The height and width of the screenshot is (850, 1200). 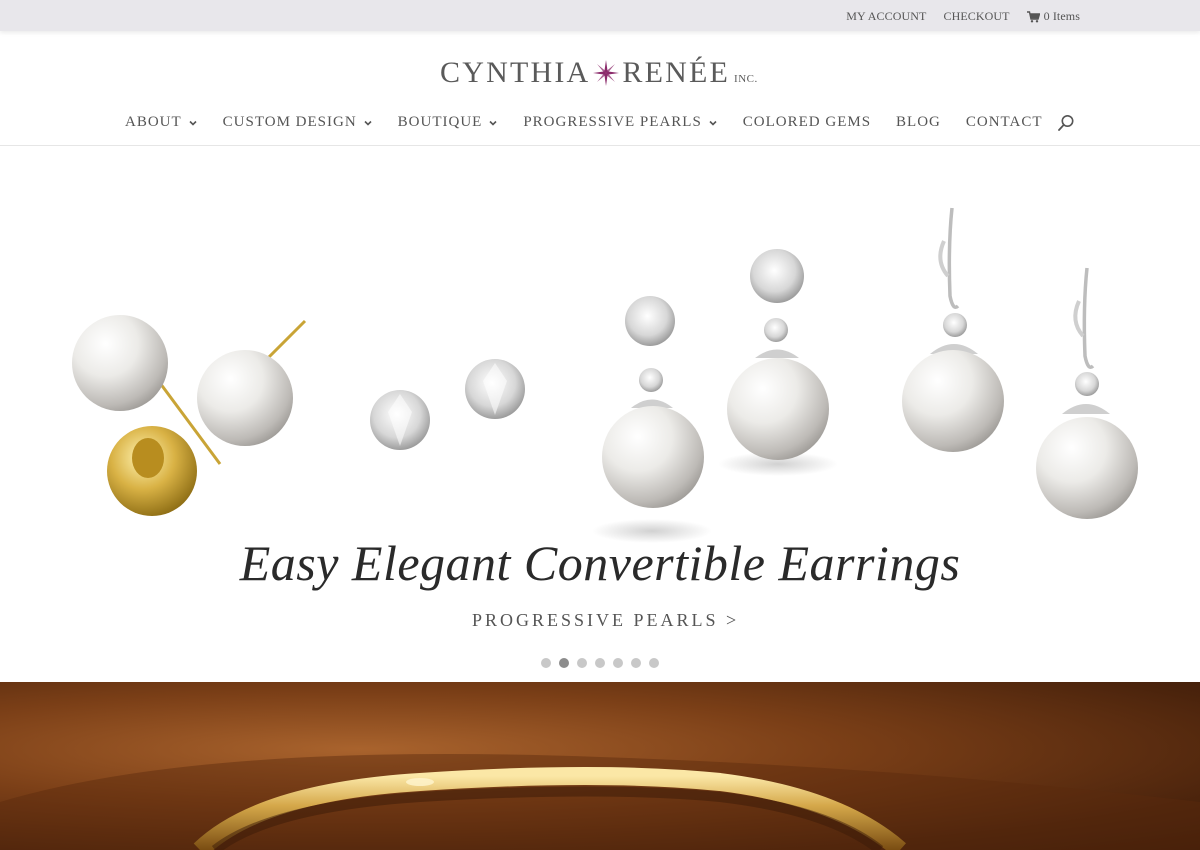 I want to click on nav-item-blog: BLOG, so click(x=918, y=122).